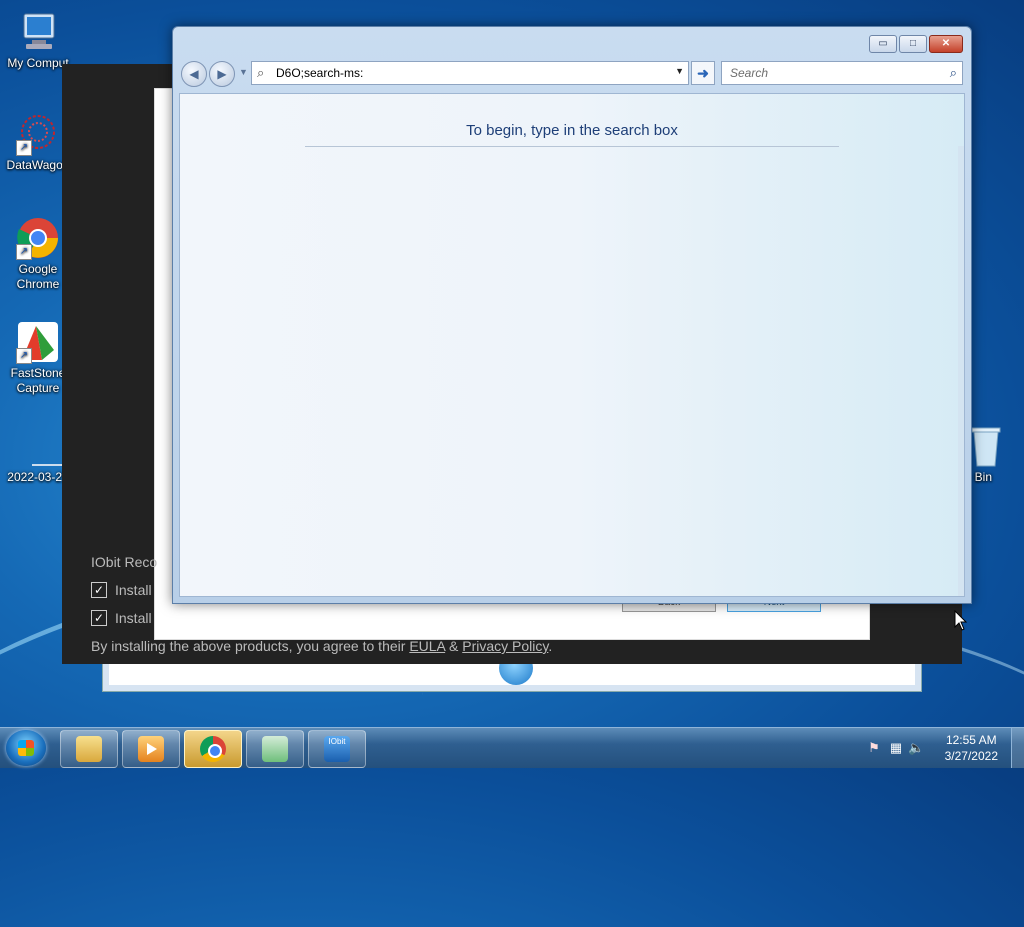  What do you see at coordinates (133, 618) in the screenshot?
I see `install-option-label-2: Install` at bounding box center [133, 618].